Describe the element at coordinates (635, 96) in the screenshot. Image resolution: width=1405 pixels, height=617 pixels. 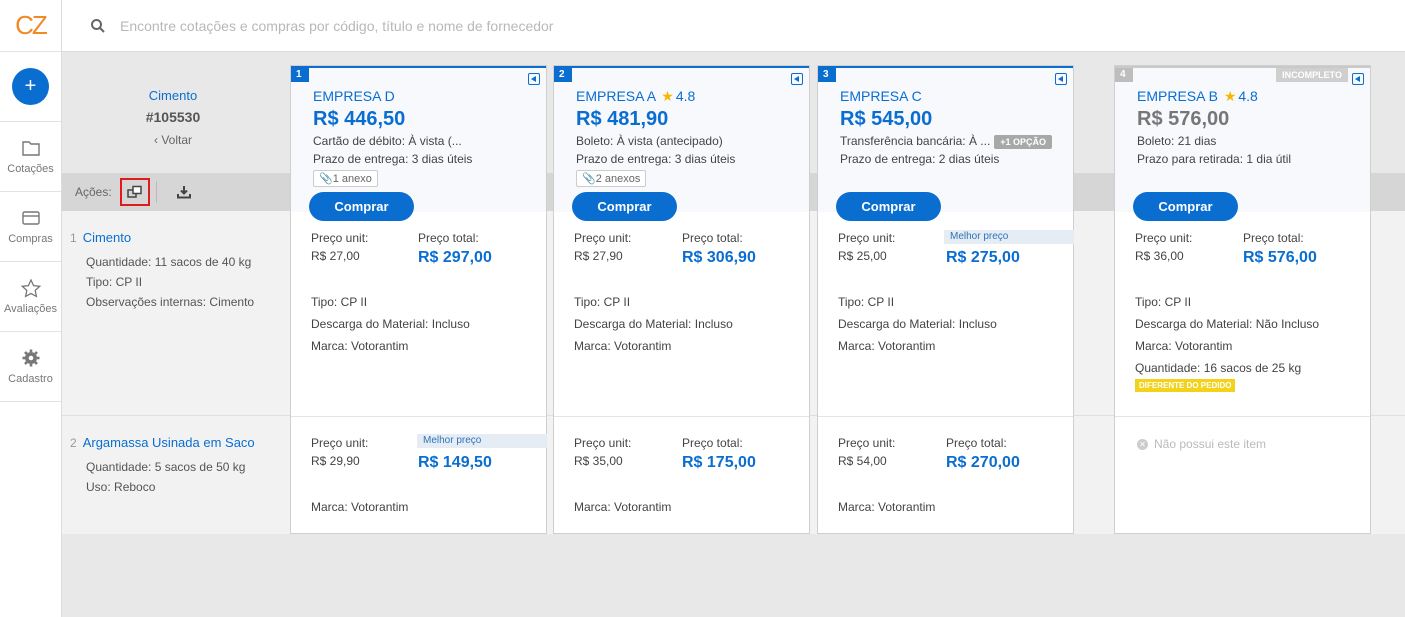
I see `company-name: EMPRESA A ★ 4.8` at that location.